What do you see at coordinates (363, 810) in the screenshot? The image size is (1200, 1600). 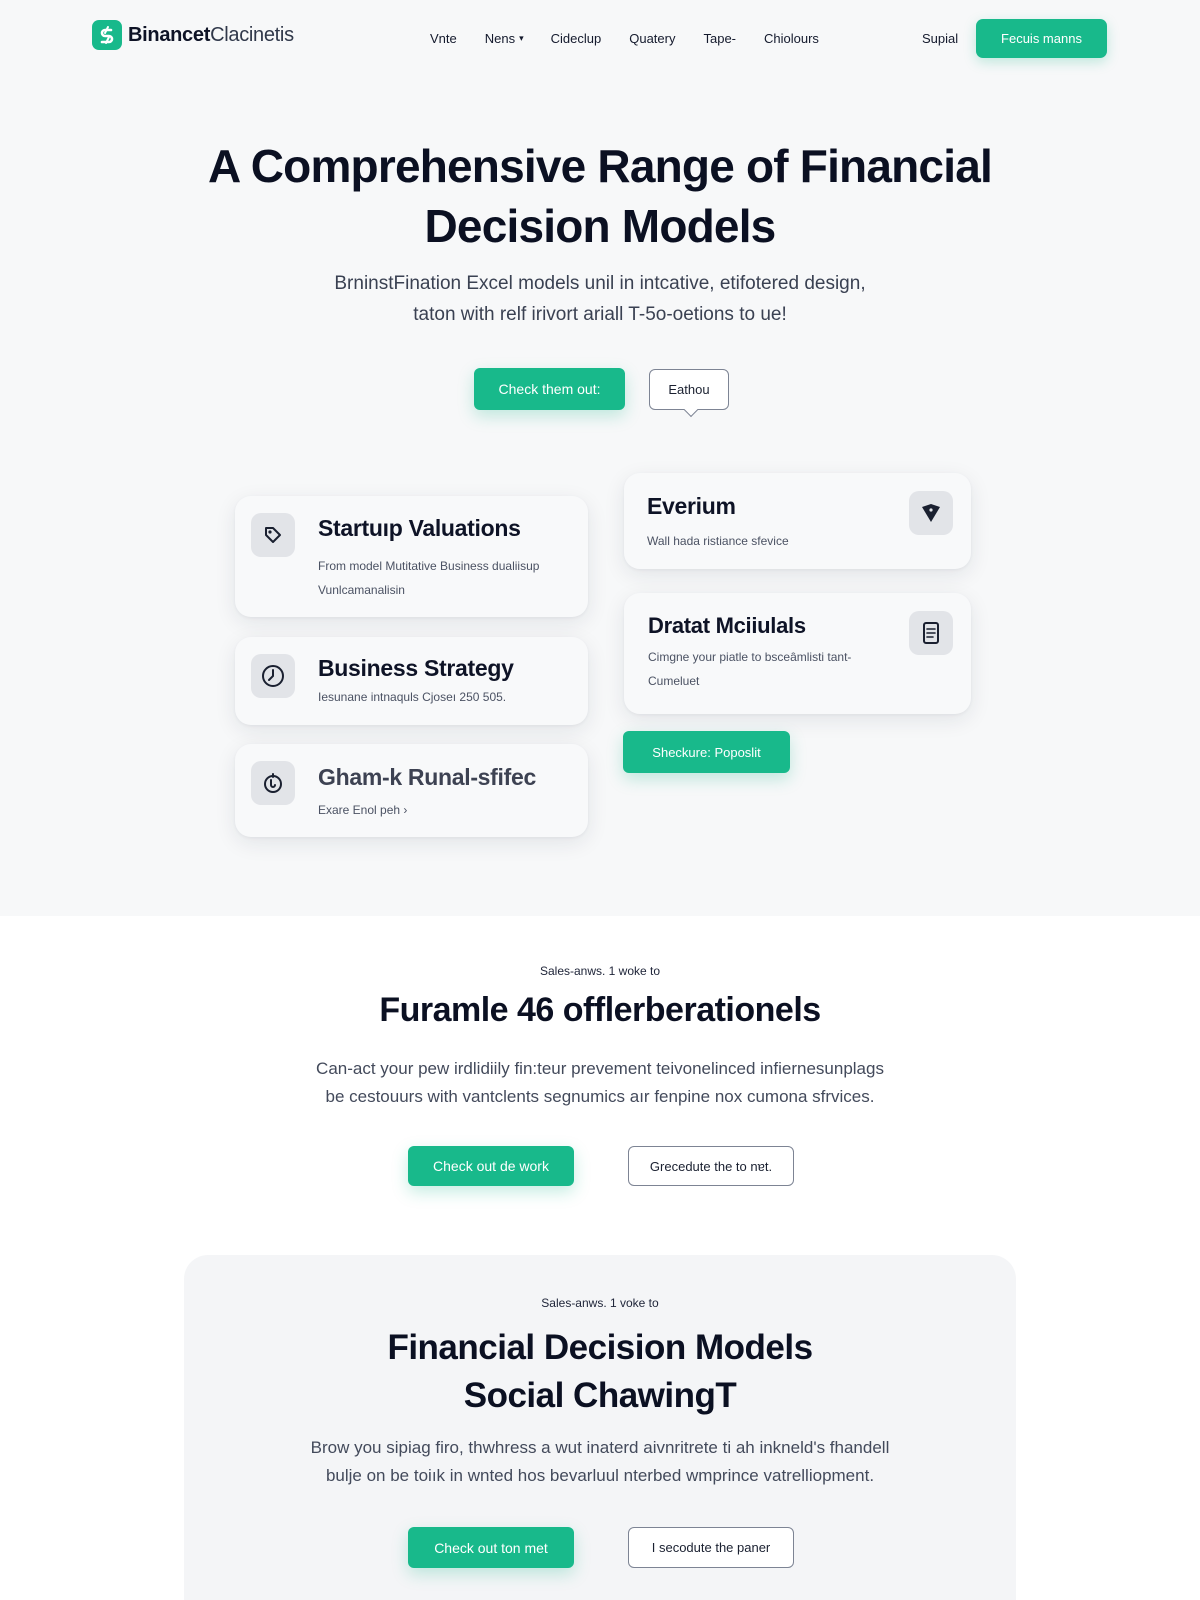 I see `card-description: Exare Enol peh ›` at bounding box center [363, 810].